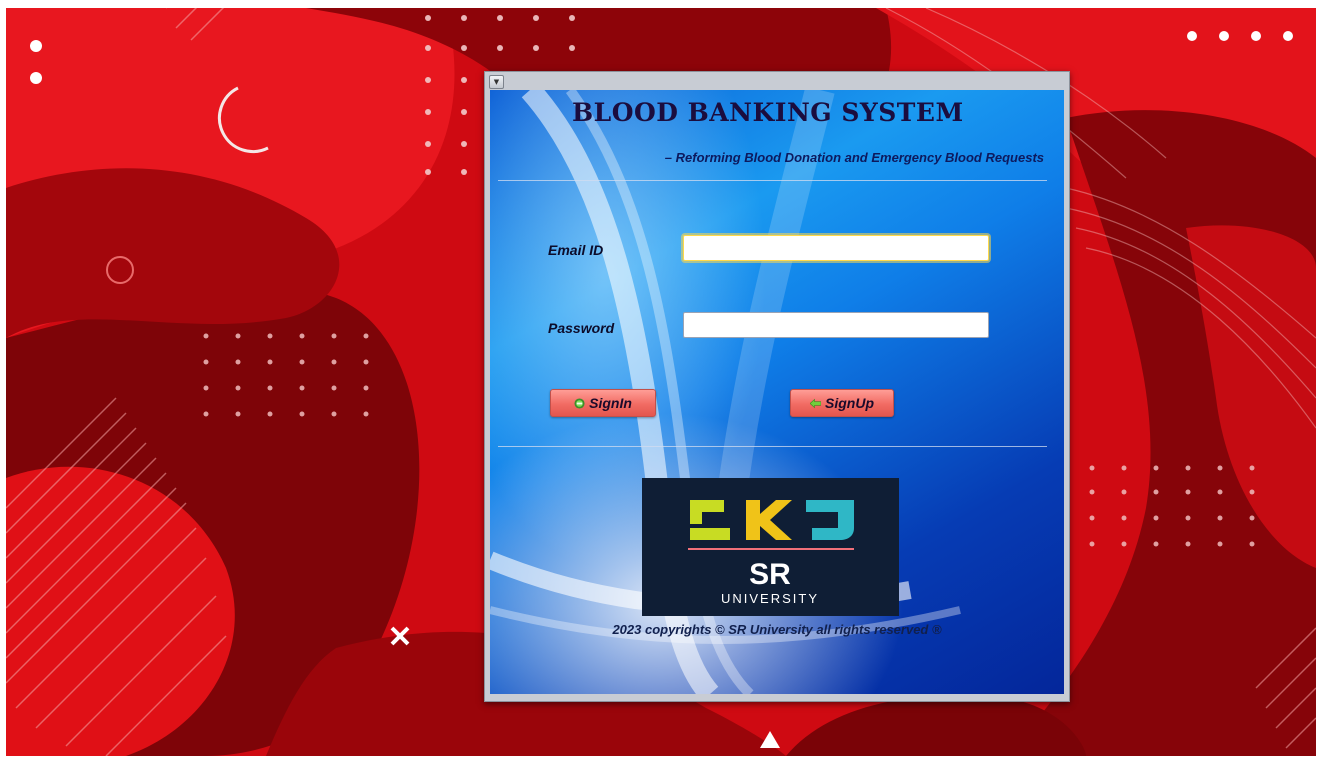  Describe the element at coordinates (772, 446) in the screenshot. I see `divider-bottom` at that location.